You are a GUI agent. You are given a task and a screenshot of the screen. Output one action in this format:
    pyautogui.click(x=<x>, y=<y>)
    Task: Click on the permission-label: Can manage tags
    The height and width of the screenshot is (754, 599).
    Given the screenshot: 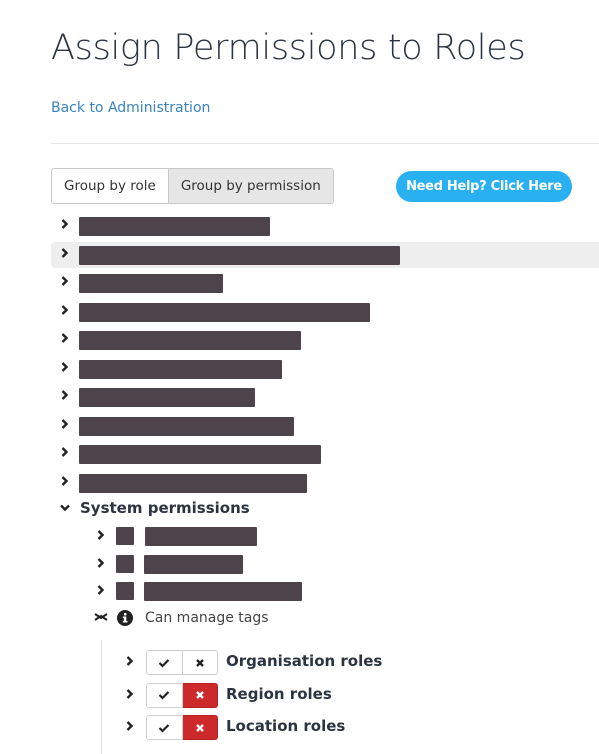 What is the action you would take?
    pyautogui.click(x=207, y=618)
    